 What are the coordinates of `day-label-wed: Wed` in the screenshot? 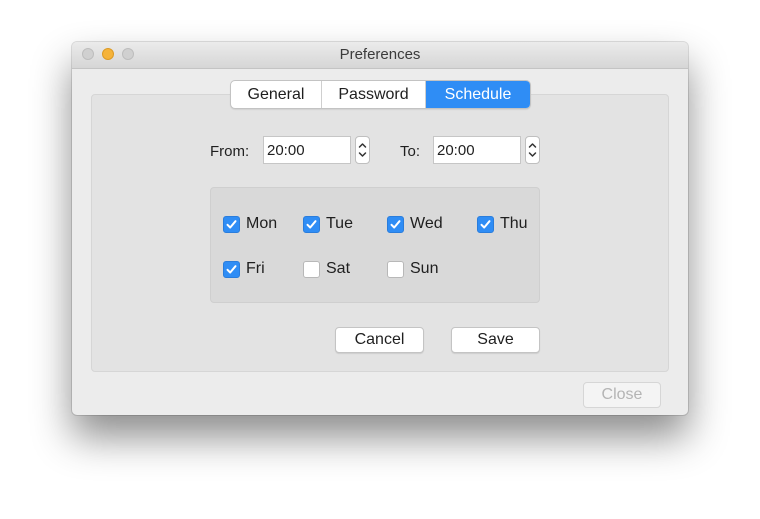 It's located at (426, 223).